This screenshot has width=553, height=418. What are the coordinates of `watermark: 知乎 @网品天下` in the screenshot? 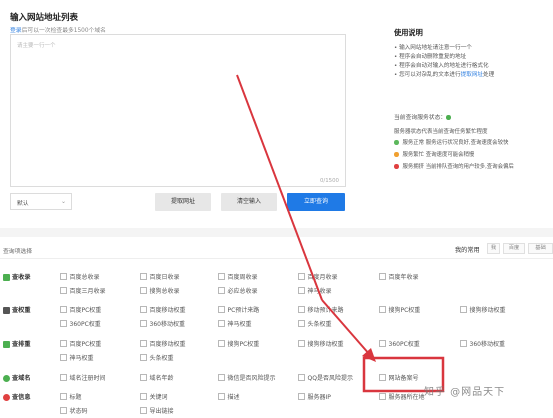 It's located at (465, 392).